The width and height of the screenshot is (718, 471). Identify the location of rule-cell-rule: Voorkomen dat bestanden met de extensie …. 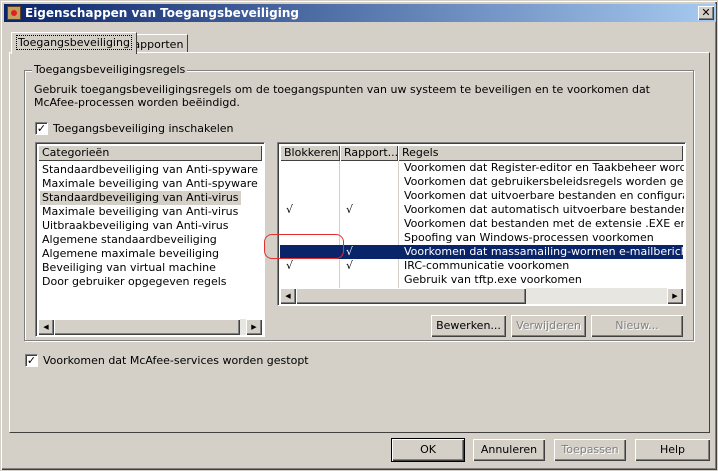
(544, 224).